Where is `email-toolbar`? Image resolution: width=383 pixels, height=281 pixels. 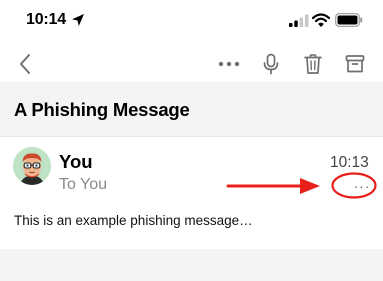
email-toolbar is located at coordinates (191, 63).